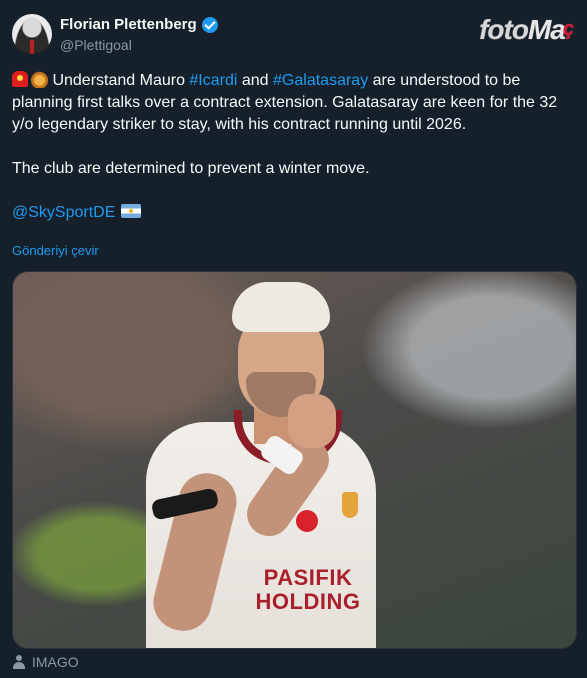 This screenshot has width=587, height=678. What do you see at coordinates (20, 79) in the screenshot?
I see `siren-emoji-icon` at bounding box center [20, 79].